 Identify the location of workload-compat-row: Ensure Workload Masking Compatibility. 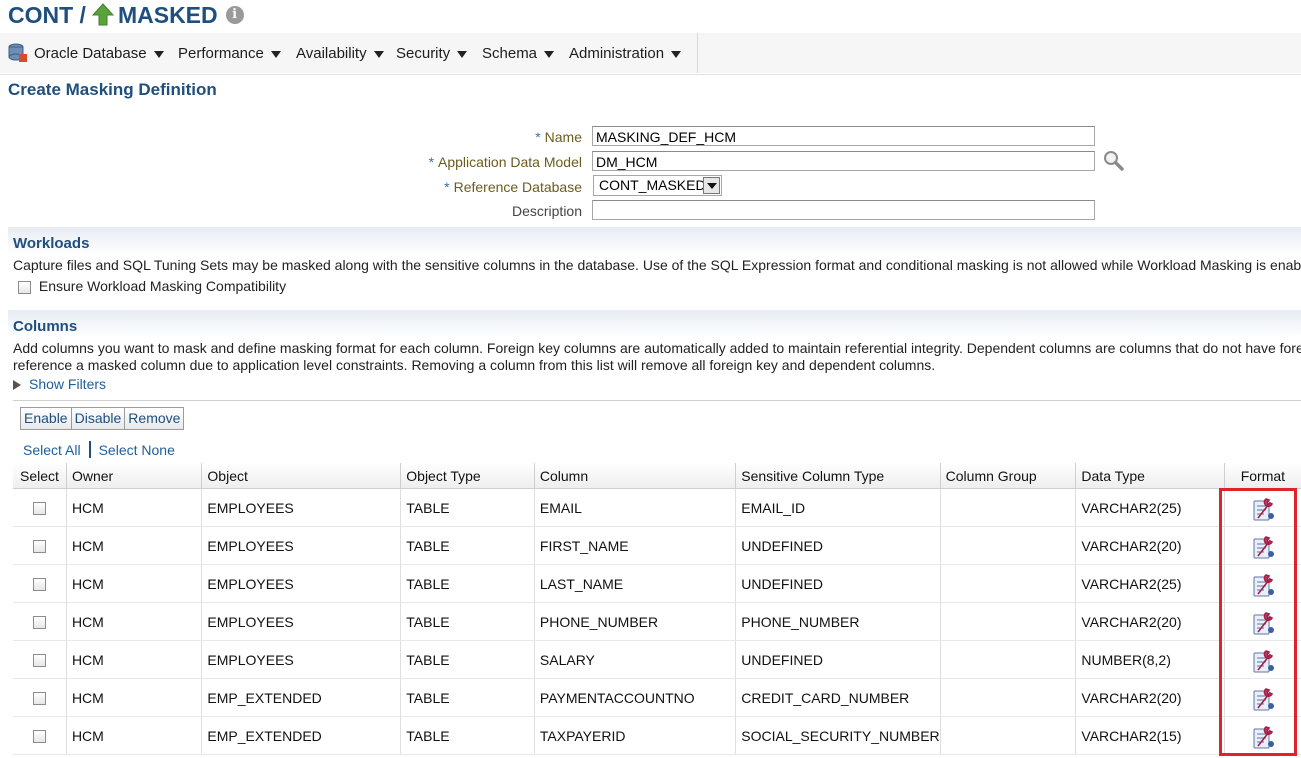
(152, 286).